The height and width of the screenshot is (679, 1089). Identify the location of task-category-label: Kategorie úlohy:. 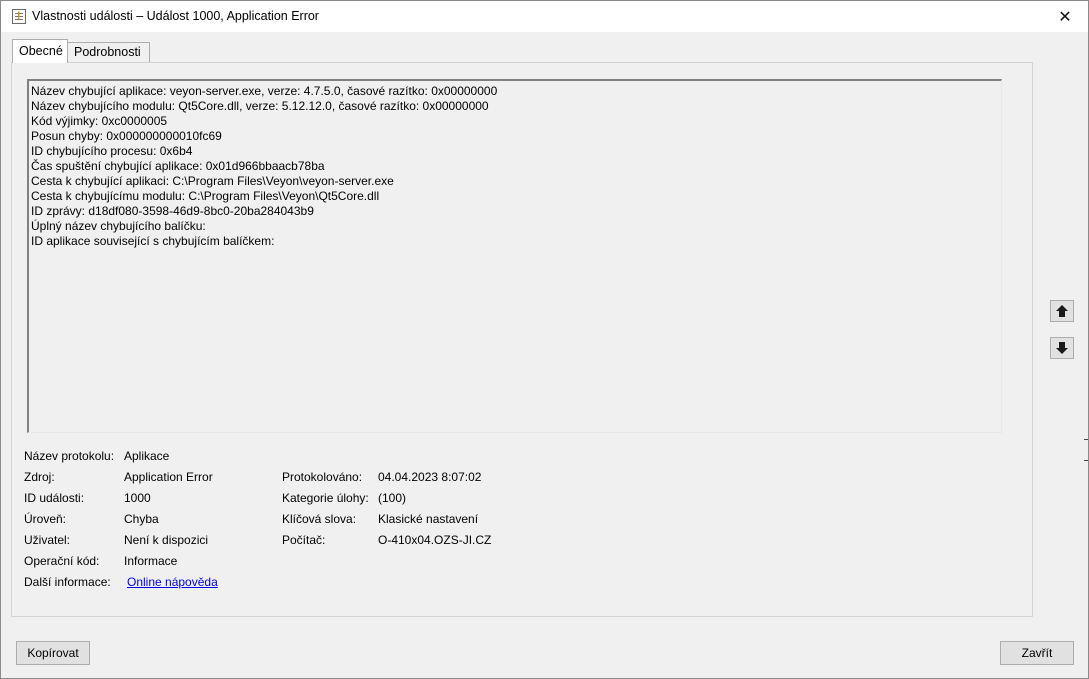
(325, 498).